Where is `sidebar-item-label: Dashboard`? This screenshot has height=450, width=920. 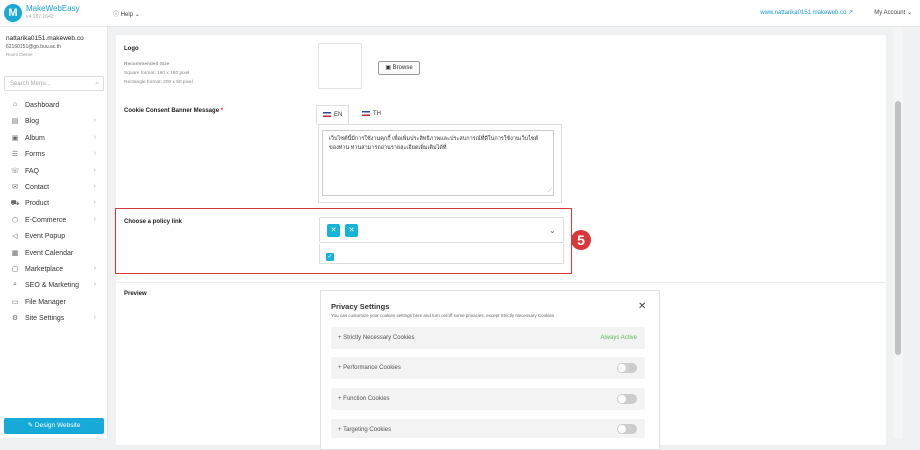
sidebar-item-label: Dashboard is located at coordinates (42, 105).